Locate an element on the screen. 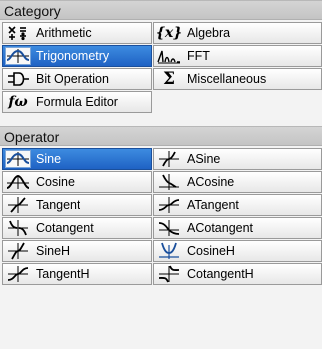  operator-label: ASine is located at coordinates (204, 159).